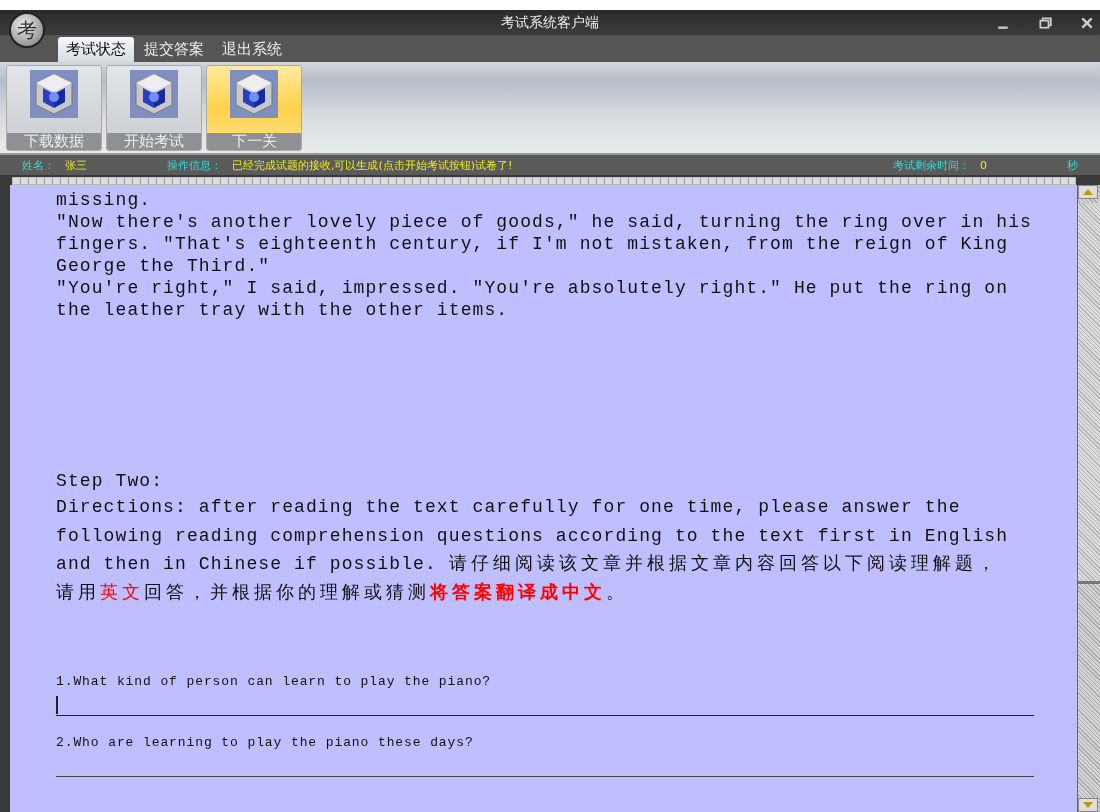 The height and width of the screenshot is (812, 1100). What do you see at coordinates (983, 165) in the screenshot?
I see `time-value: 0` at bounding box center [983, 165].